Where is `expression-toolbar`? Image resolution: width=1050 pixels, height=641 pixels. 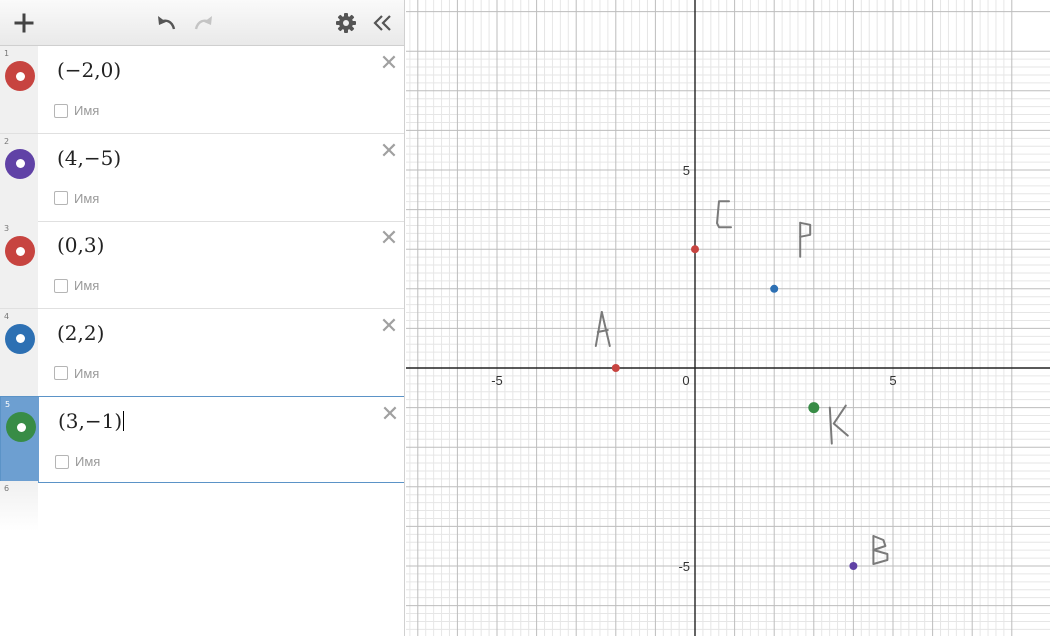
expression-toolbar is located at coordinates (202, 23).